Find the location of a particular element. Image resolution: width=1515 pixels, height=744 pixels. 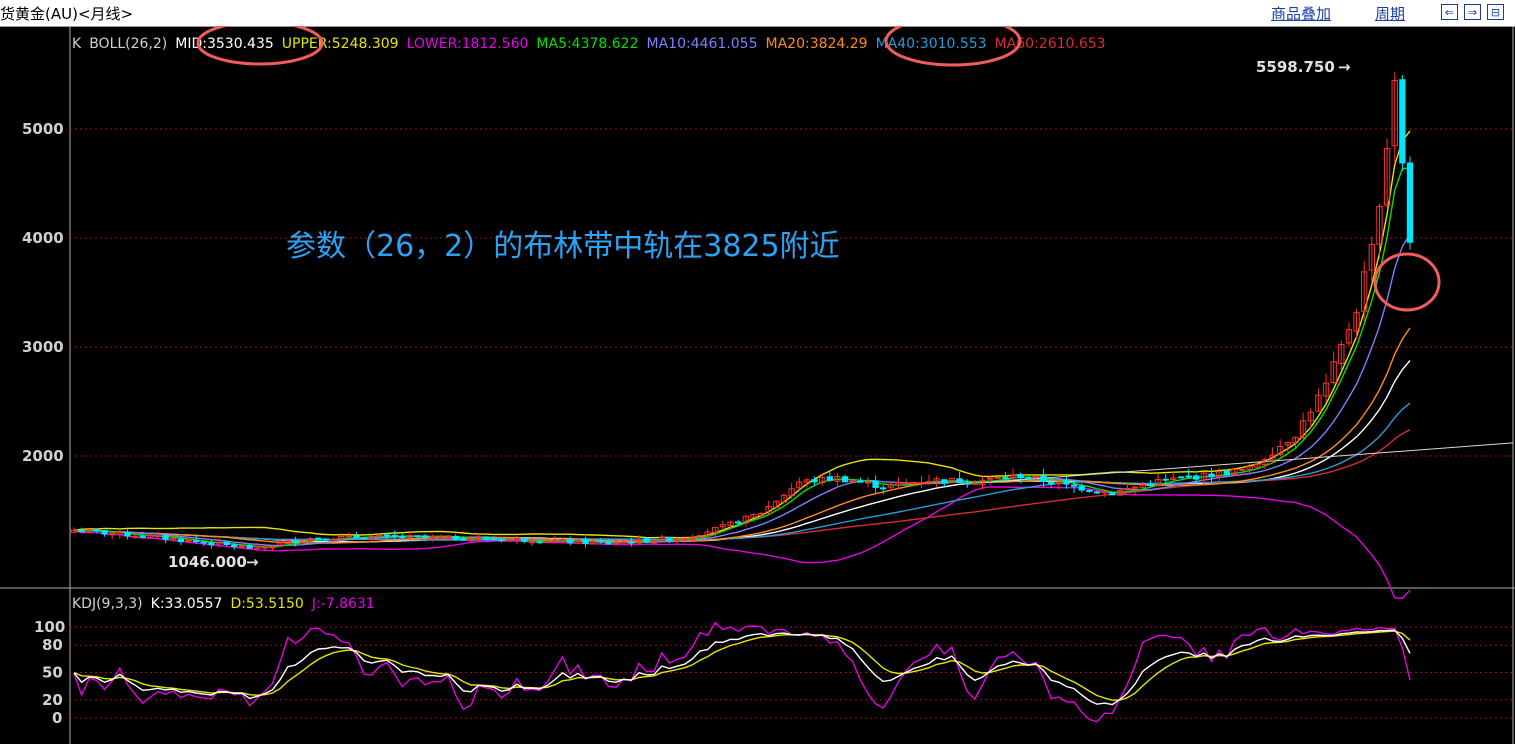

window-title: 货黄金(AU)<月线> is located at coordinates (67, 14).